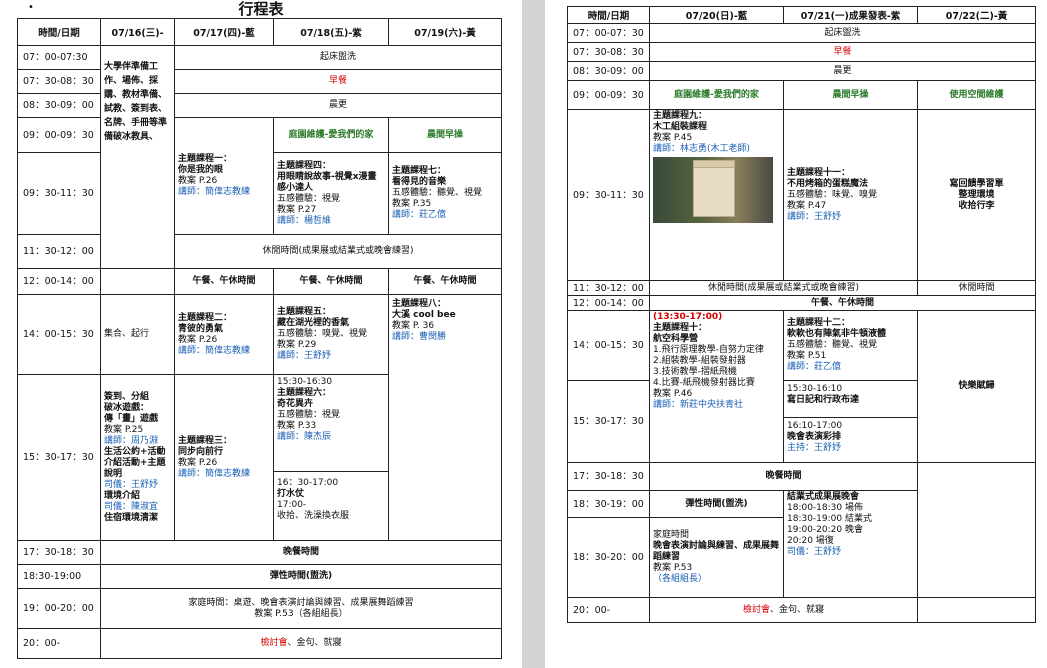 Image resolution: width=1047 pixels, height=668 pixels. Describe the element at coordinates (59, 576) in the screenshot. I see `time-cell: 18:30-19:00` at that location.